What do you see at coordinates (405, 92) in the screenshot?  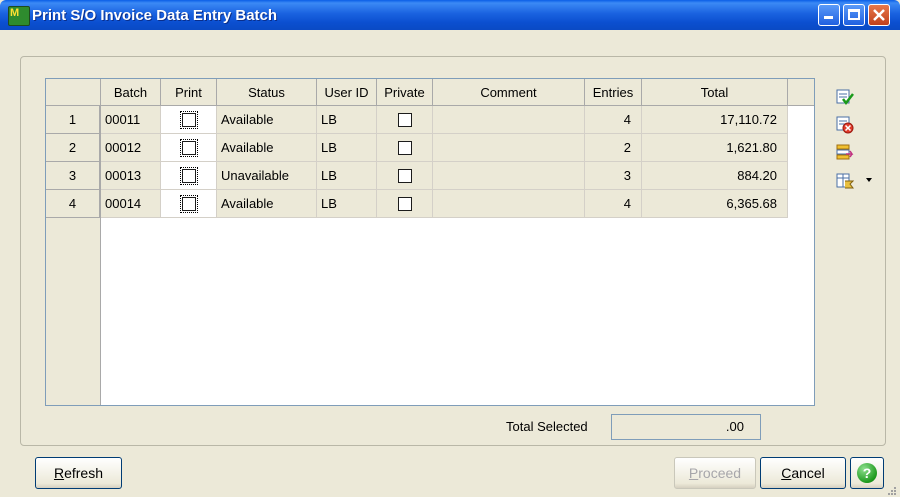 I see `column-header-private: Private` at bounding box center [405, 92].